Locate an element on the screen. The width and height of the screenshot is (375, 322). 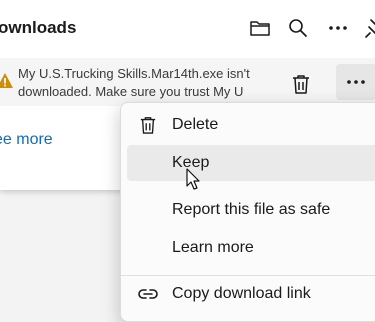
menu-item-label: Report this file as safe is located at coordinates (251, 209).